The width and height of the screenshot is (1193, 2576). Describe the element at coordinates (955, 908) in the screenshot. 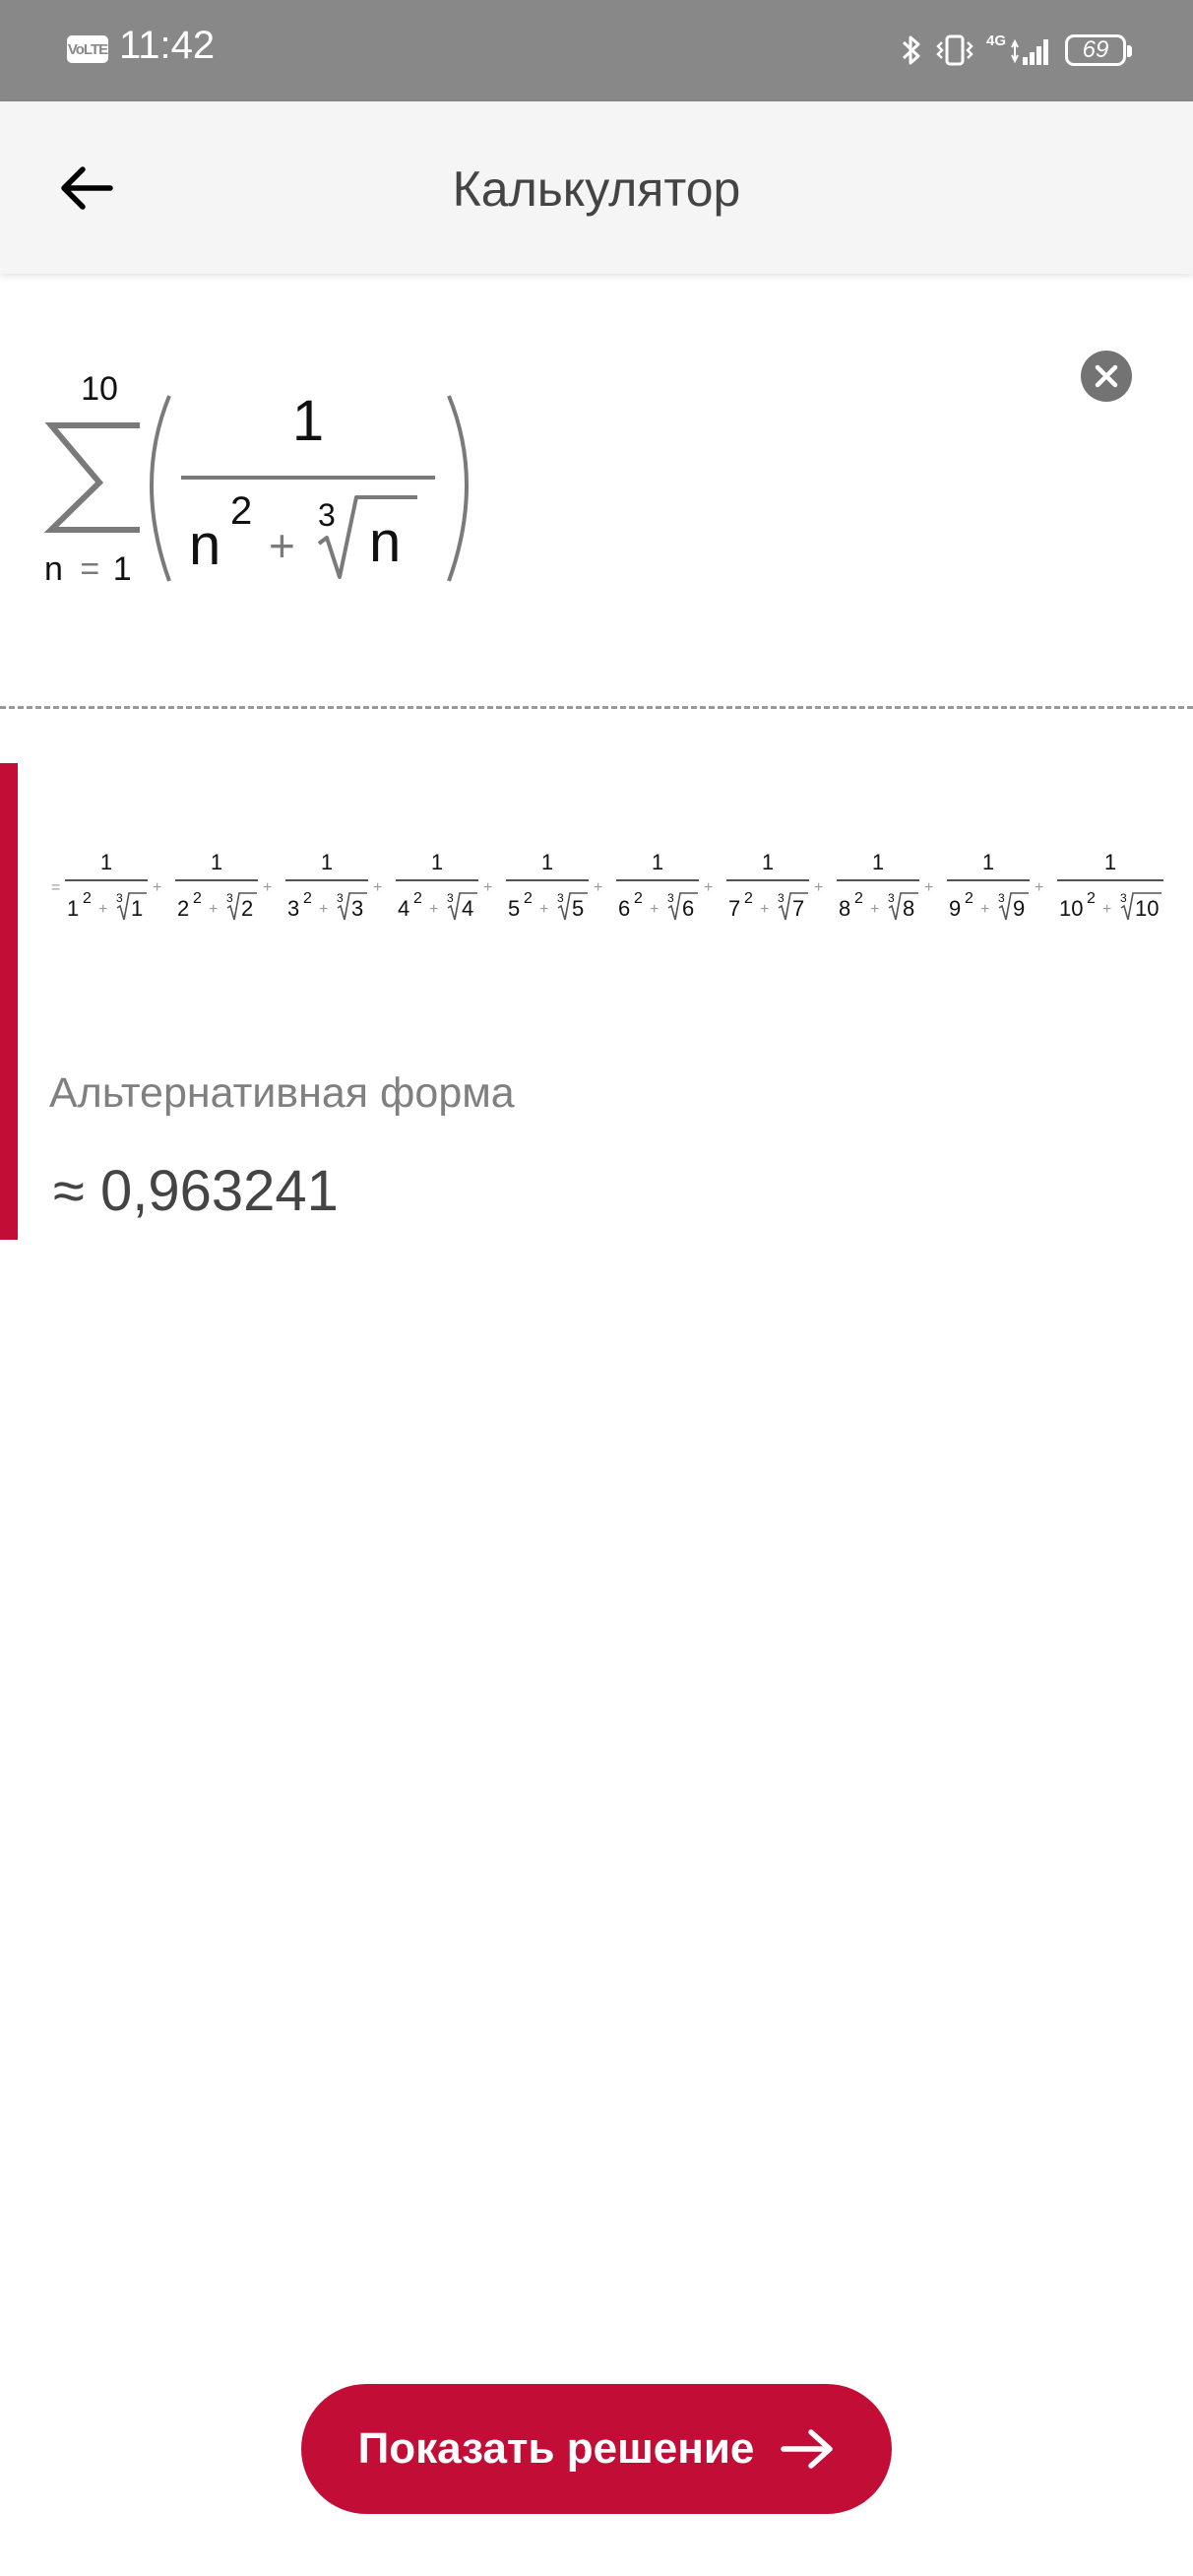

I see `term-base: 9` at that location.